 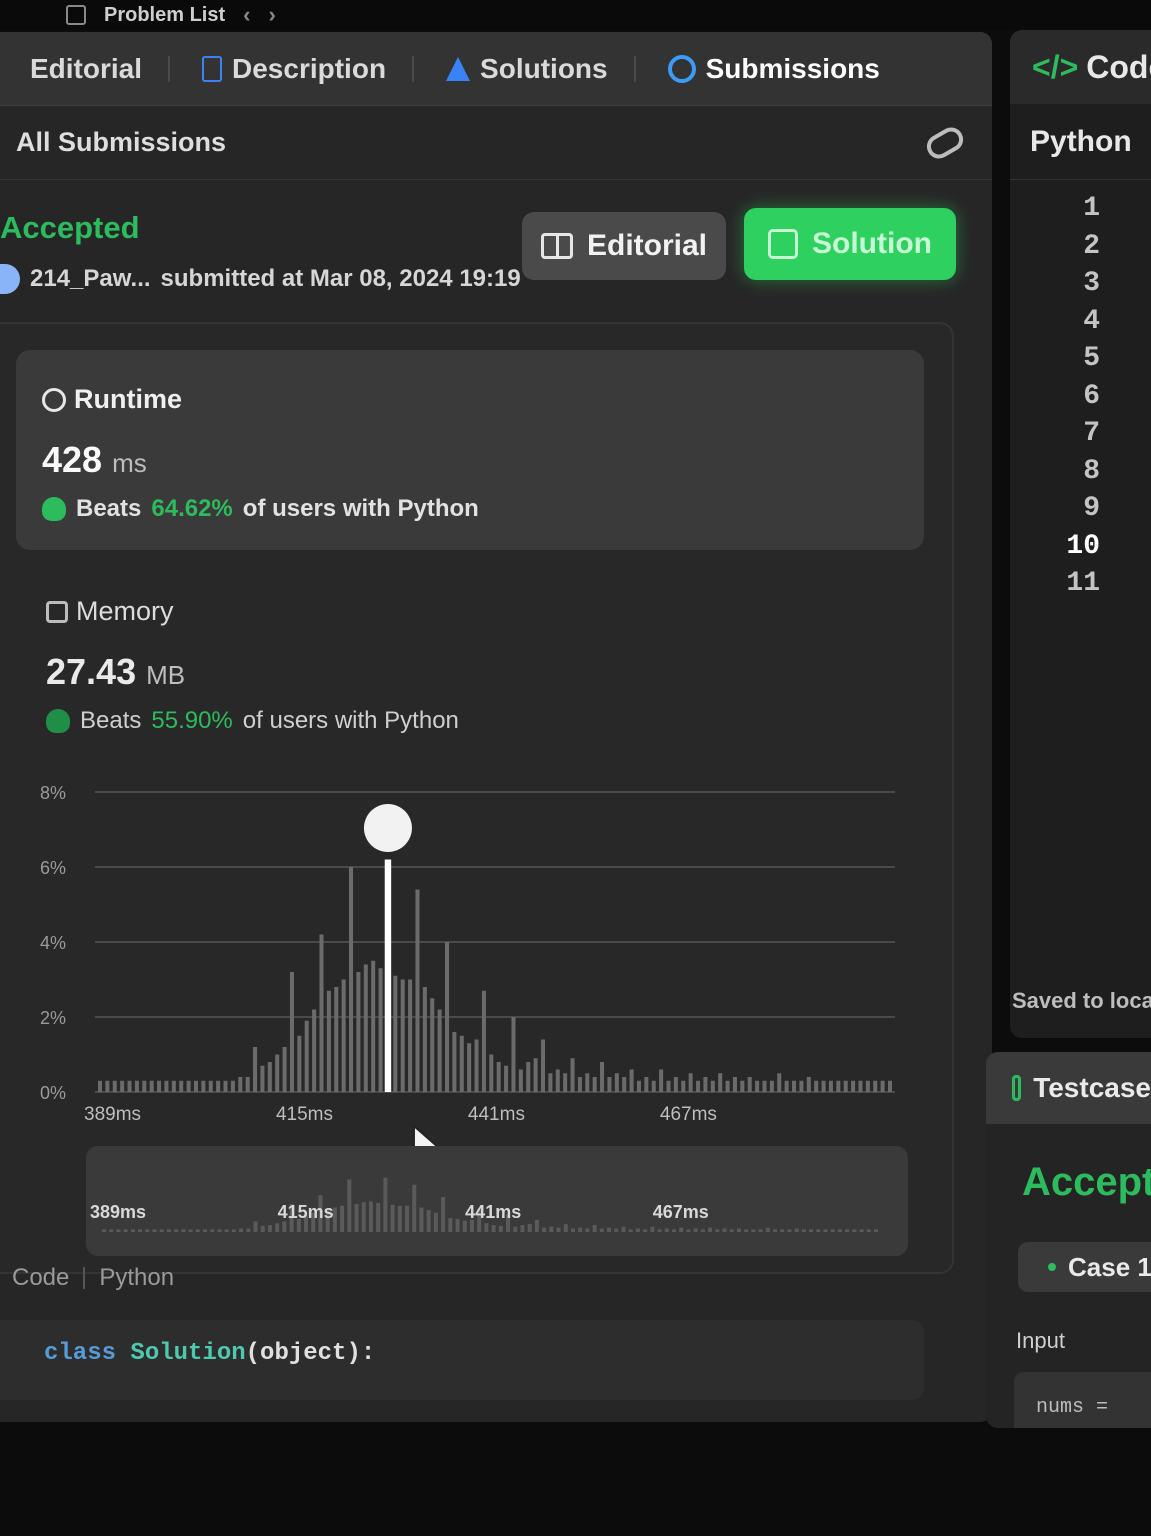 What do you see at coordinates (388, 976) in the screenshot?
I see `highlight-bar` at bounding box center [388, 976].